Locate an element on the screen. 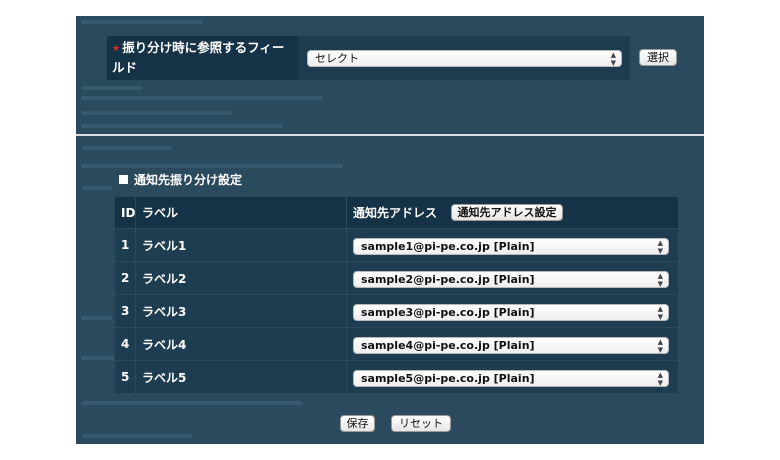  address-select-value: sample2@pi-pe.co.jp [Plain] is located at coordinates (448, 279).